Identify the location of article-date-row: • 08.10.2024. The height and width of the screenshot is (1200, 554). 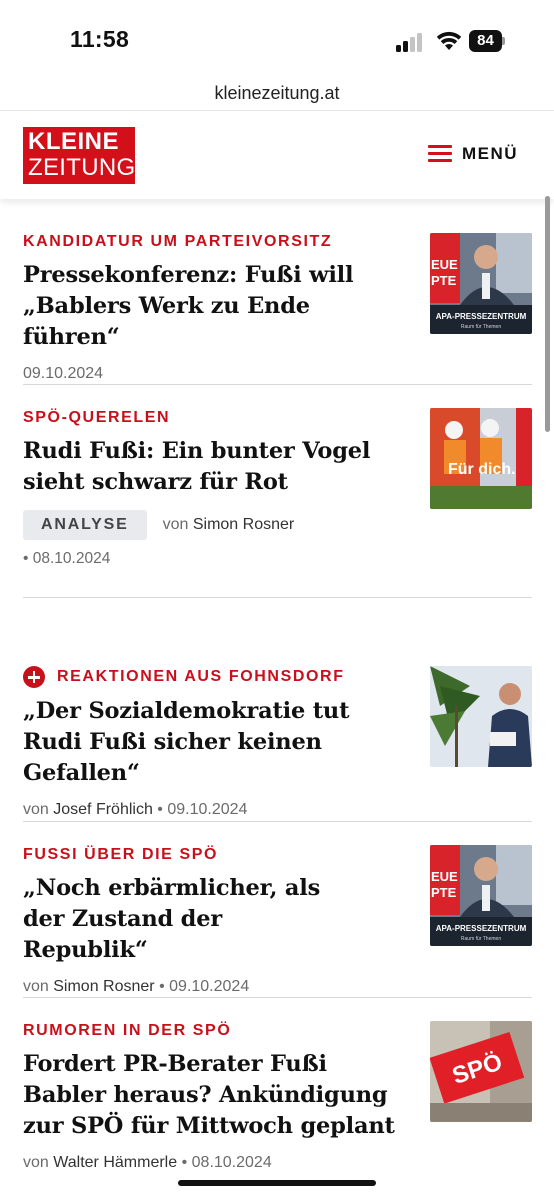
(67, 558).